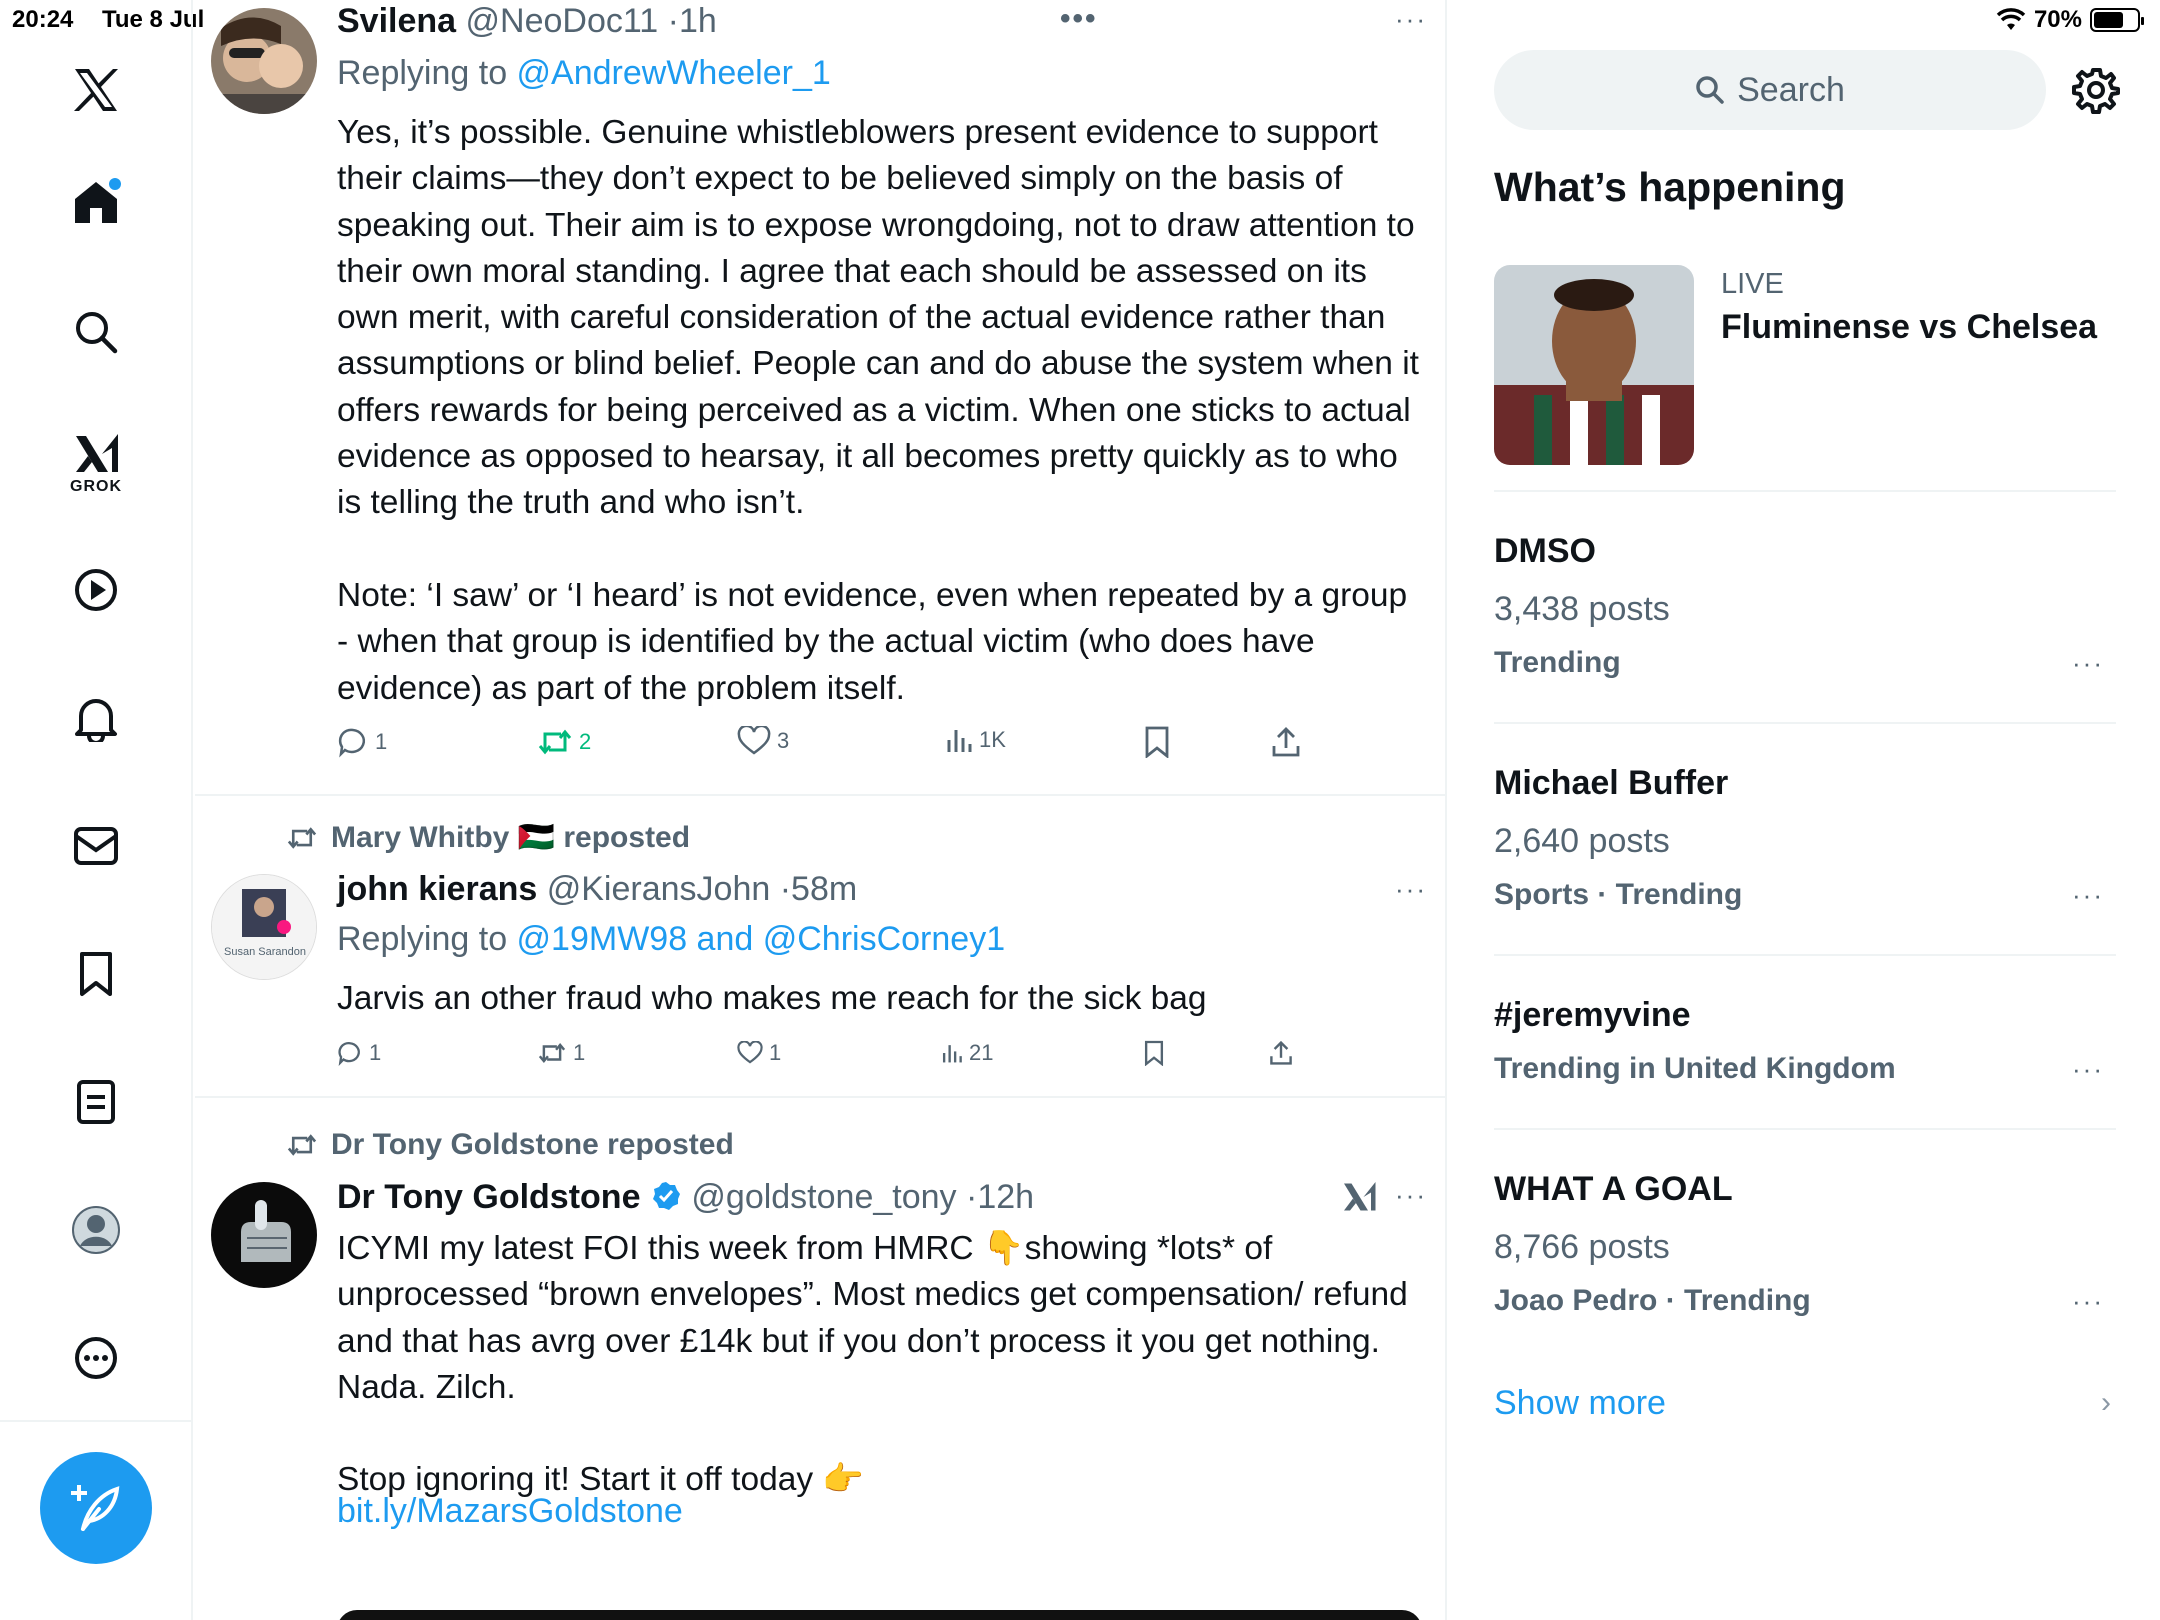  What do you see at coordinates (1580, 1403) in the screenshot?
I see `show-more-link: Show more` at bounding box center [1580, 1403].